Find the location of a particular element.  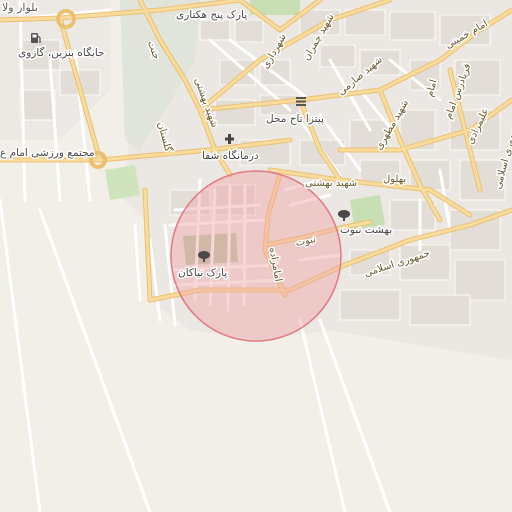

label-gas-station: جایگاه بنزین، گازوی is located at coordinates (61, 52).